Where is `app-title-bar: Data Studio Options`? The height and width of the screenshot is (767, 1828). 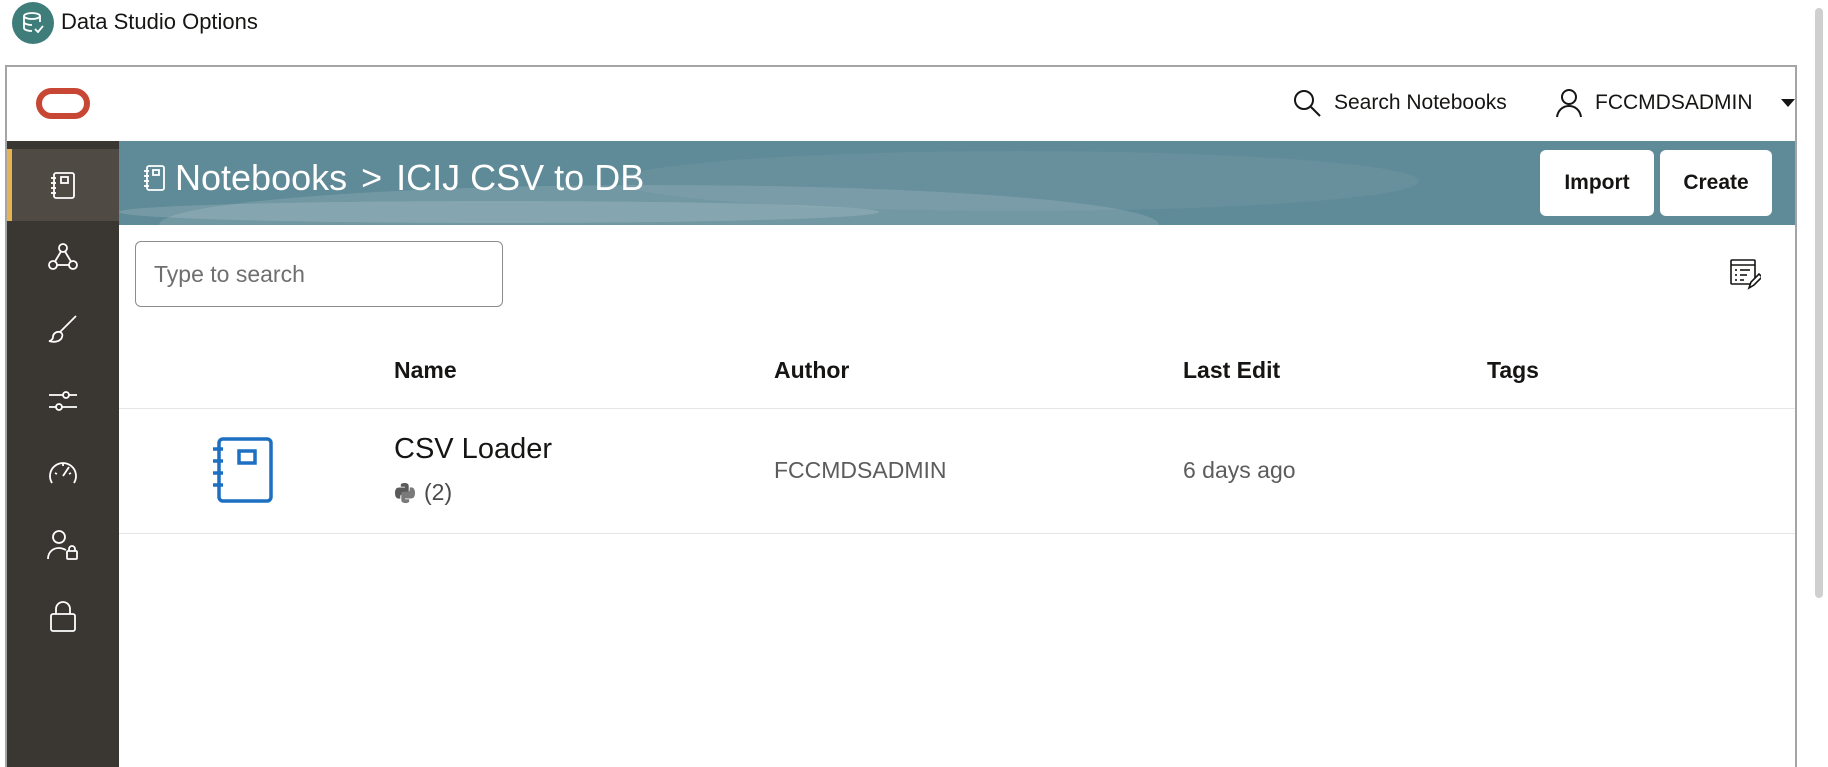 app-title-bar: Data Studio Options is located at coordinates (914, 22).